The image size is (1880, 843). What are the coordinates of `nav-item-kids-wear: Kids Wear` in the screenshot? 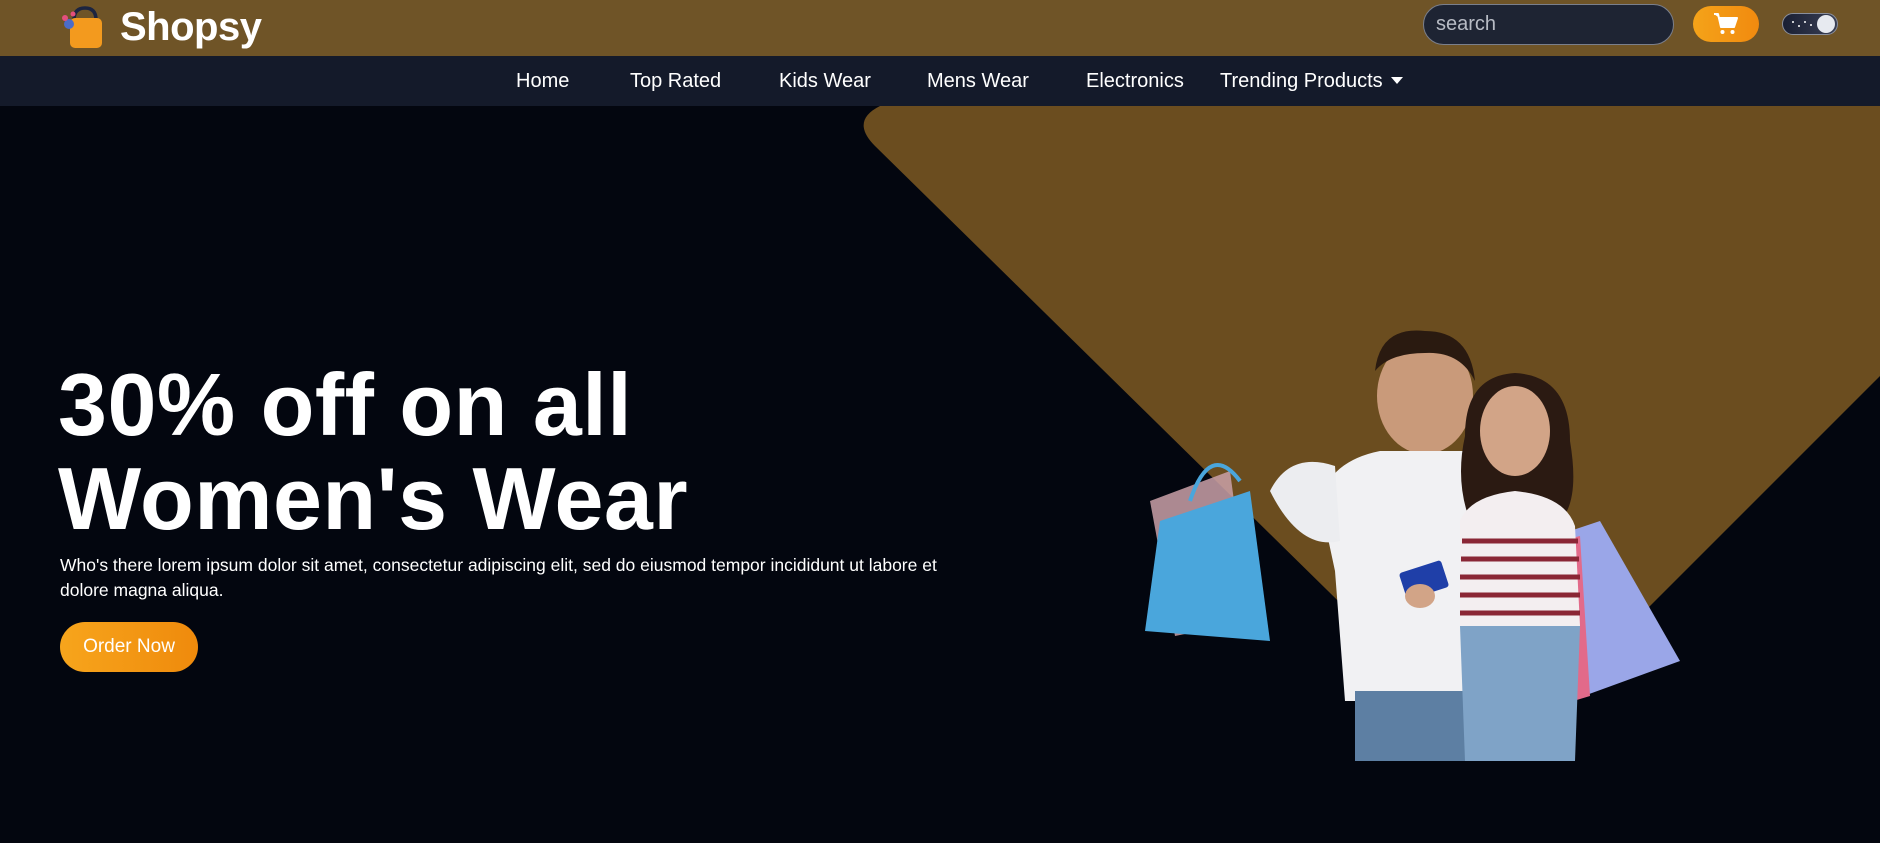 It's located at (825, 81).